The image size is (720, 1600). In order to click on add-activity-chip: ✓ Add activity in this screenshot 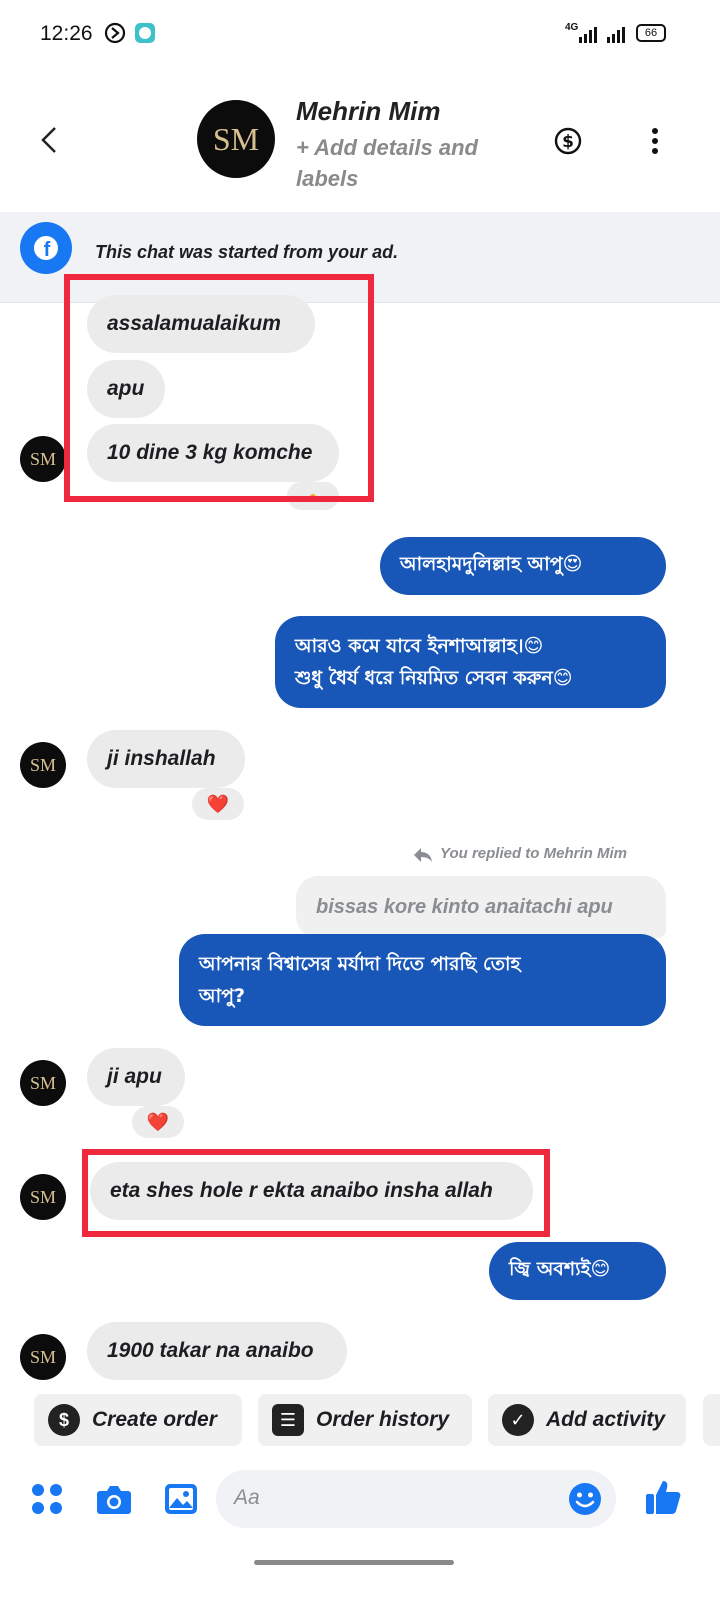, I will do `click(587, 1420)`.